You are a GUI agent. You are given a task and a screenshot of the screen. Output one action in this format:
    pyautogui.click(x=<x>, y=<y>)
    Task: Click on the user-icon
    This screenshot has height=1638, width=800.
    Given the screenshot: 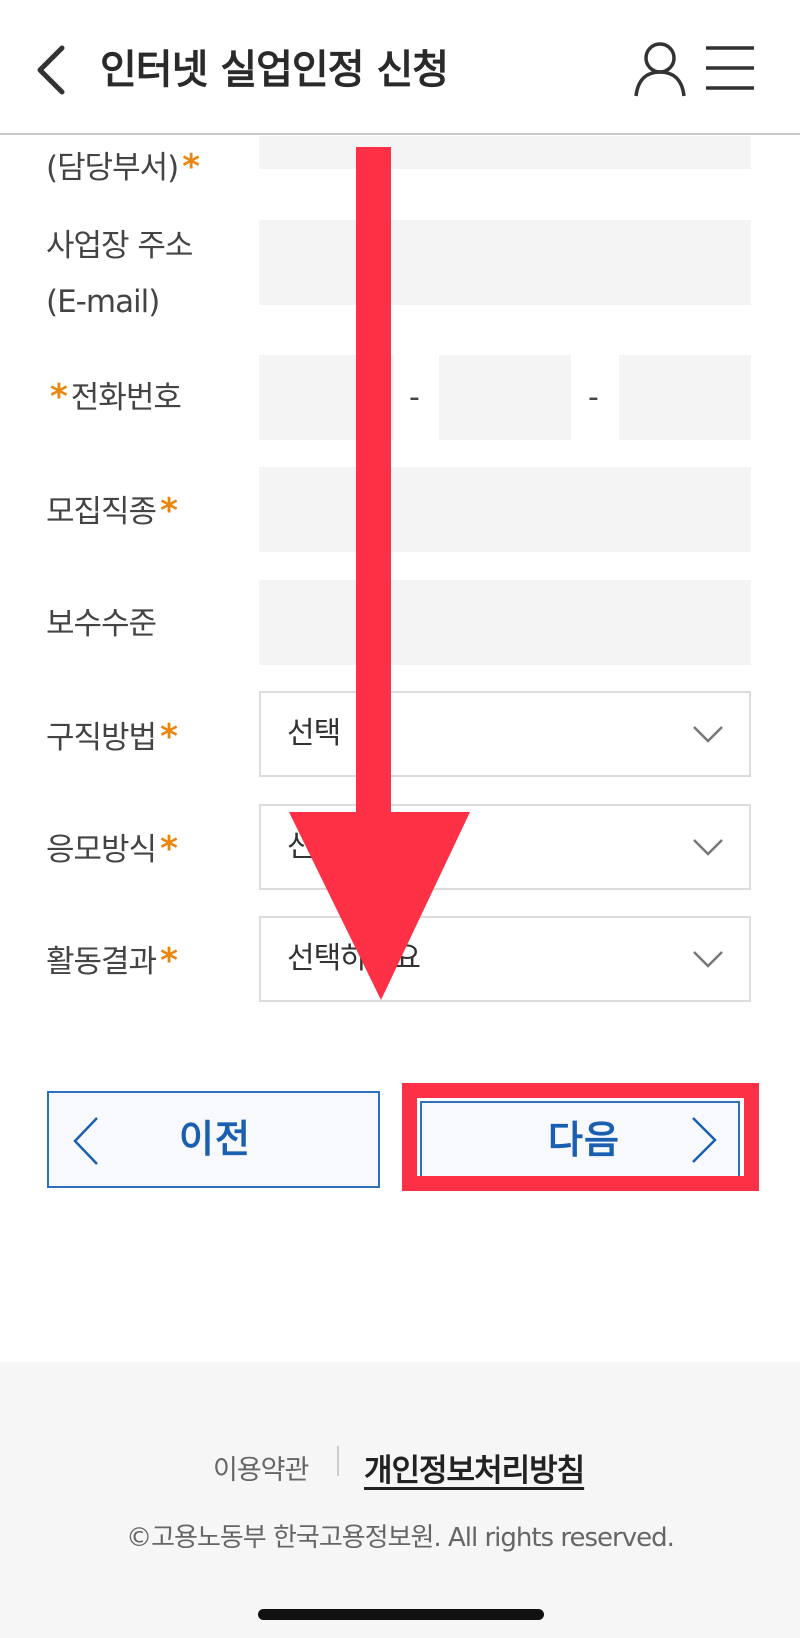 What is the action you would take?
    pyautogui.click(x=660, y=69)
    